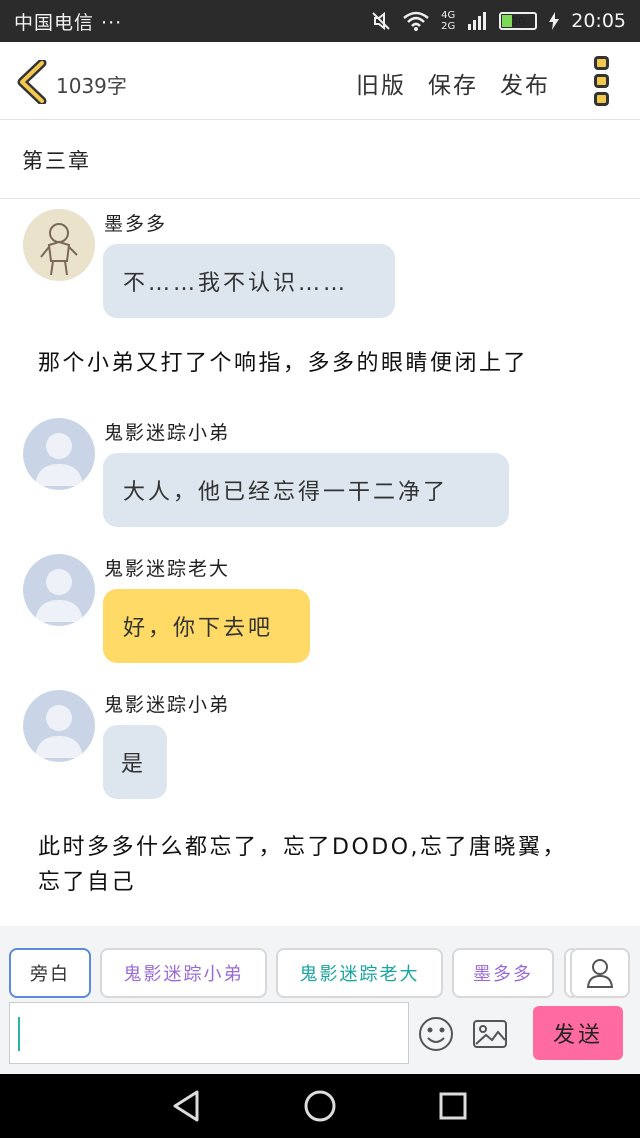 This screenshot has height=1138, width=640. What do you see at coordinates (453, 1106) in the screenshot?
I see `nav-recents-icon` at bounding box center [453, 1106].